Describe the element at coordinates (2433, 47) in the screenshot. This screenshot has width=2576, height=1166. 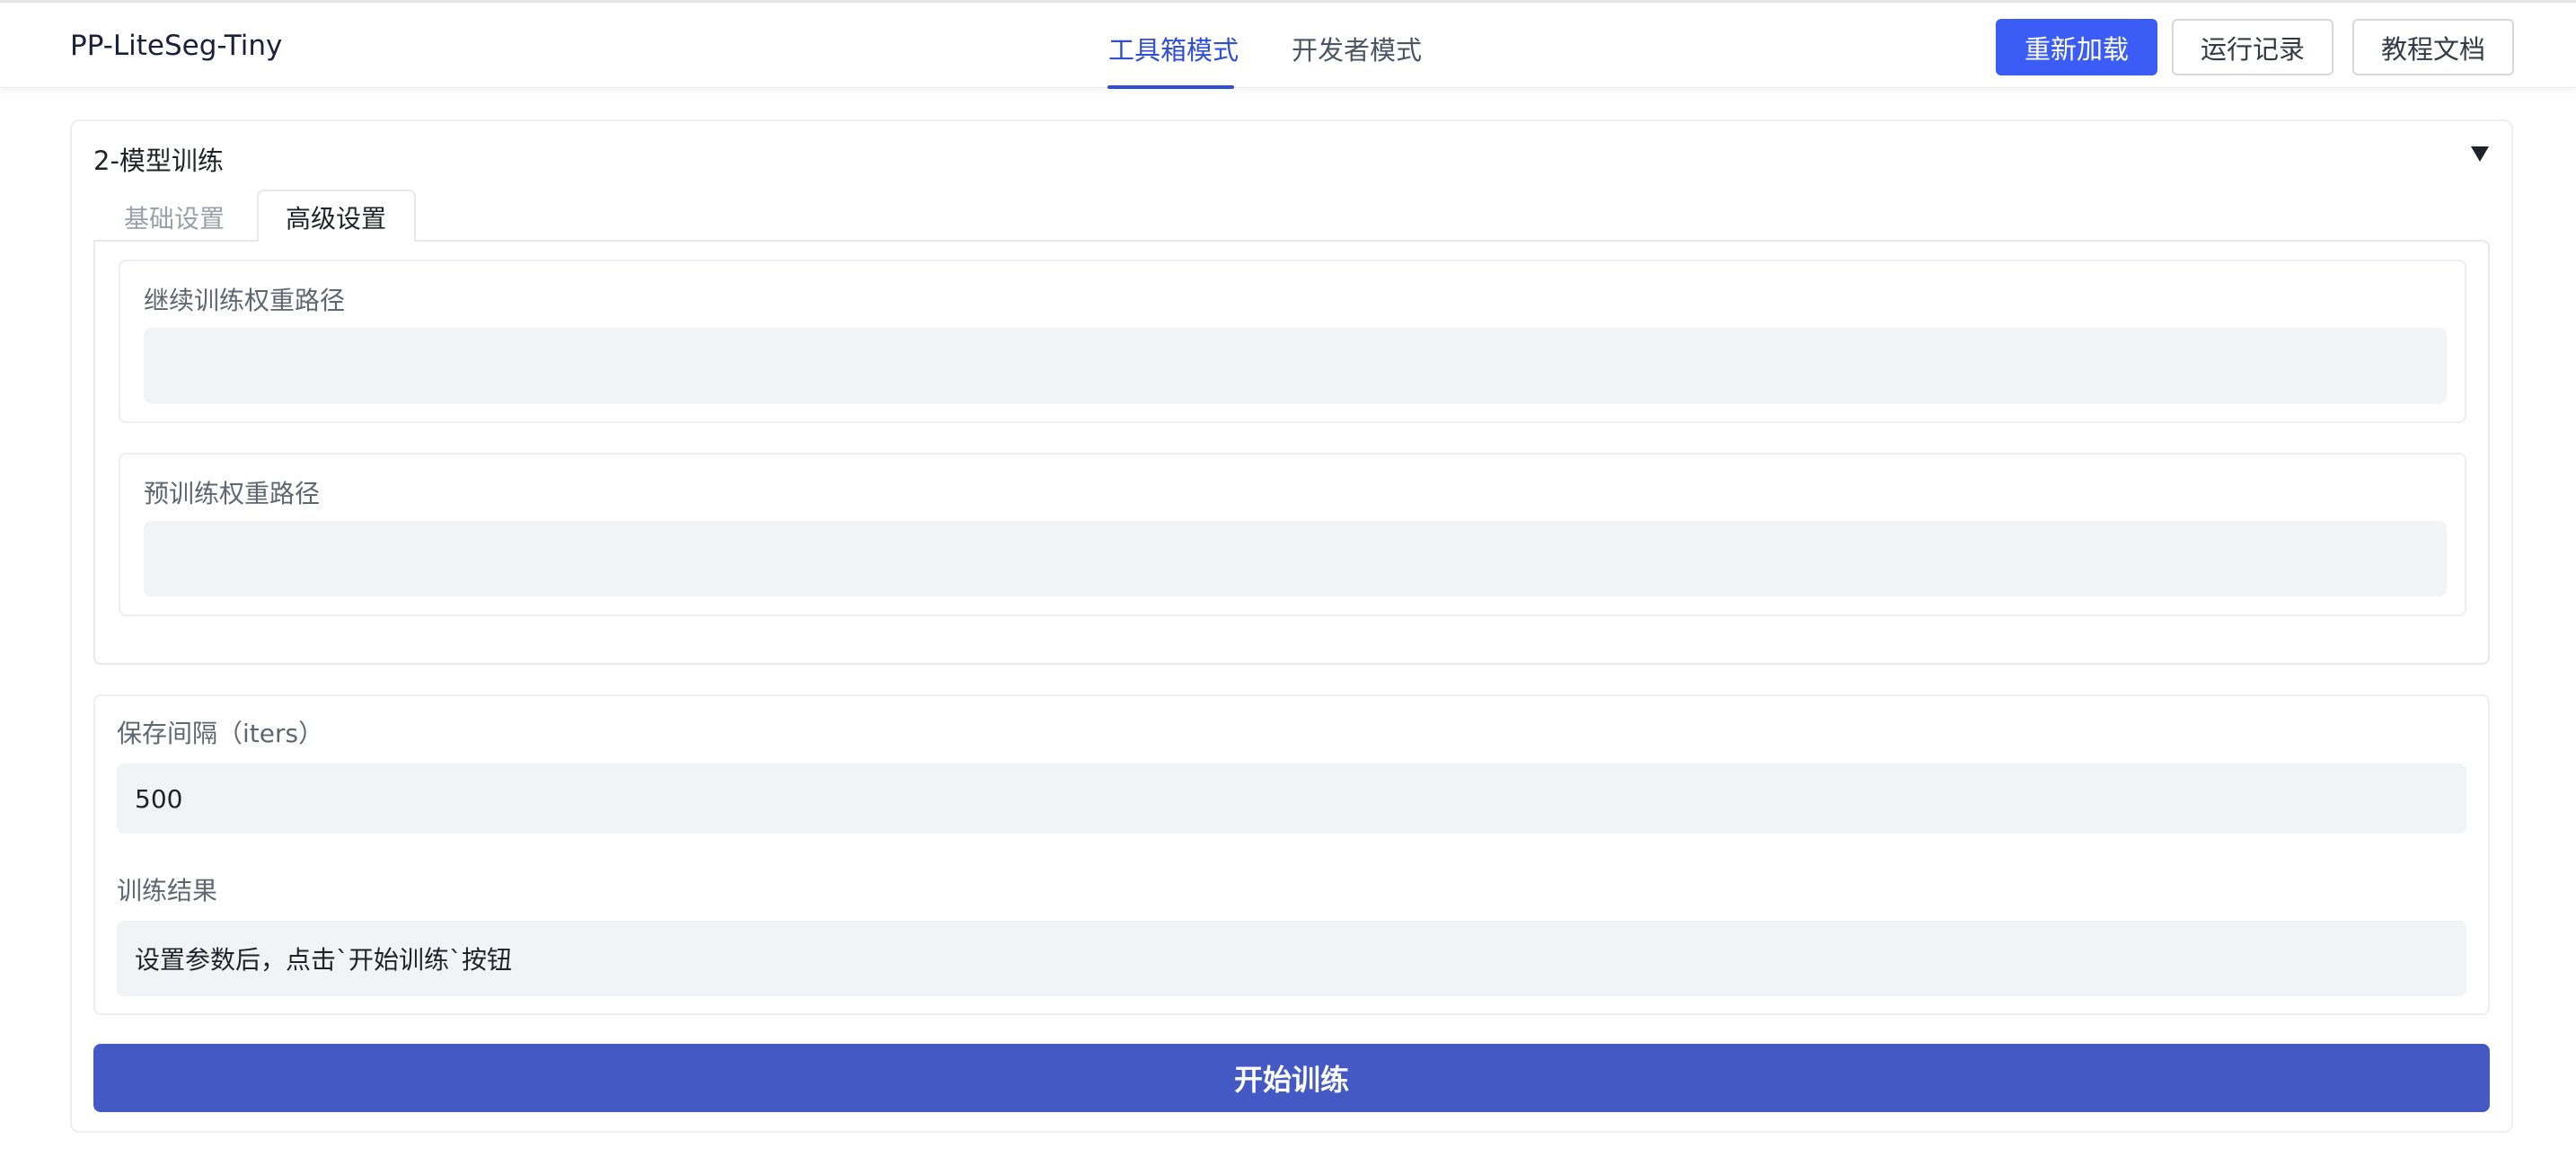
I see `docs-button: 教程文档` at that location.